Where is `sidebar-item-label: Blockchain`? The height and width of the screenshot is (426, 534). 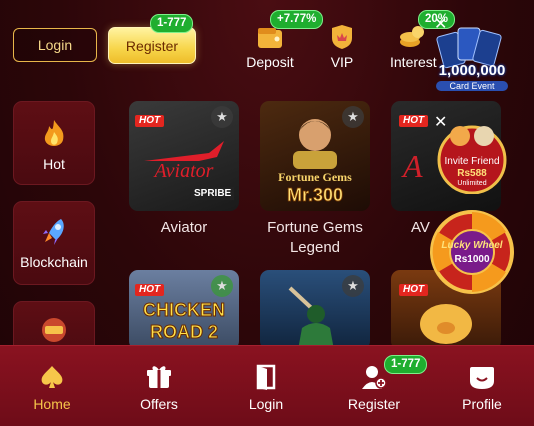
sidebar-item-label: Blockchain is located at coordinates (54, 262).